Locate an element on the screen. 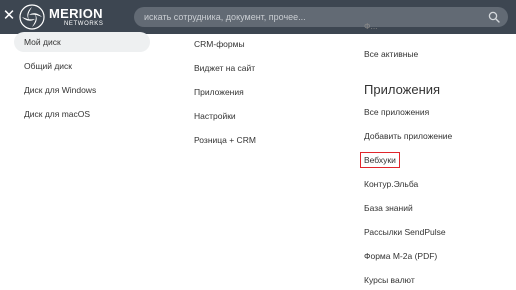  logo: MERION NETWORKS is located at coordinates (73, 17).